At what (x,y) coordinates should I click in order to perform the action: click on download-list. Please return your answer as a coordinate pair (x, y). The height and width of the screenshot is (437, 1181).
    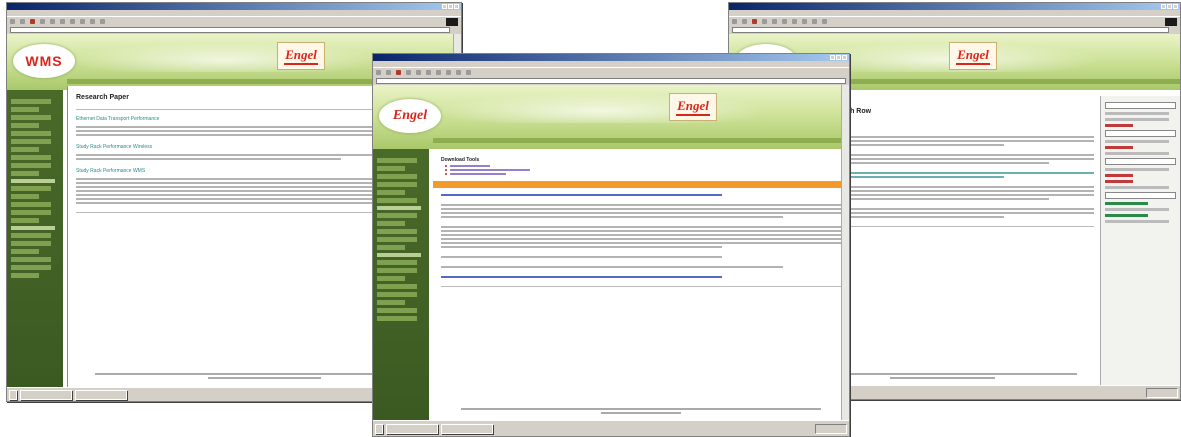
    Looking at the image, I should click on (644, 170).